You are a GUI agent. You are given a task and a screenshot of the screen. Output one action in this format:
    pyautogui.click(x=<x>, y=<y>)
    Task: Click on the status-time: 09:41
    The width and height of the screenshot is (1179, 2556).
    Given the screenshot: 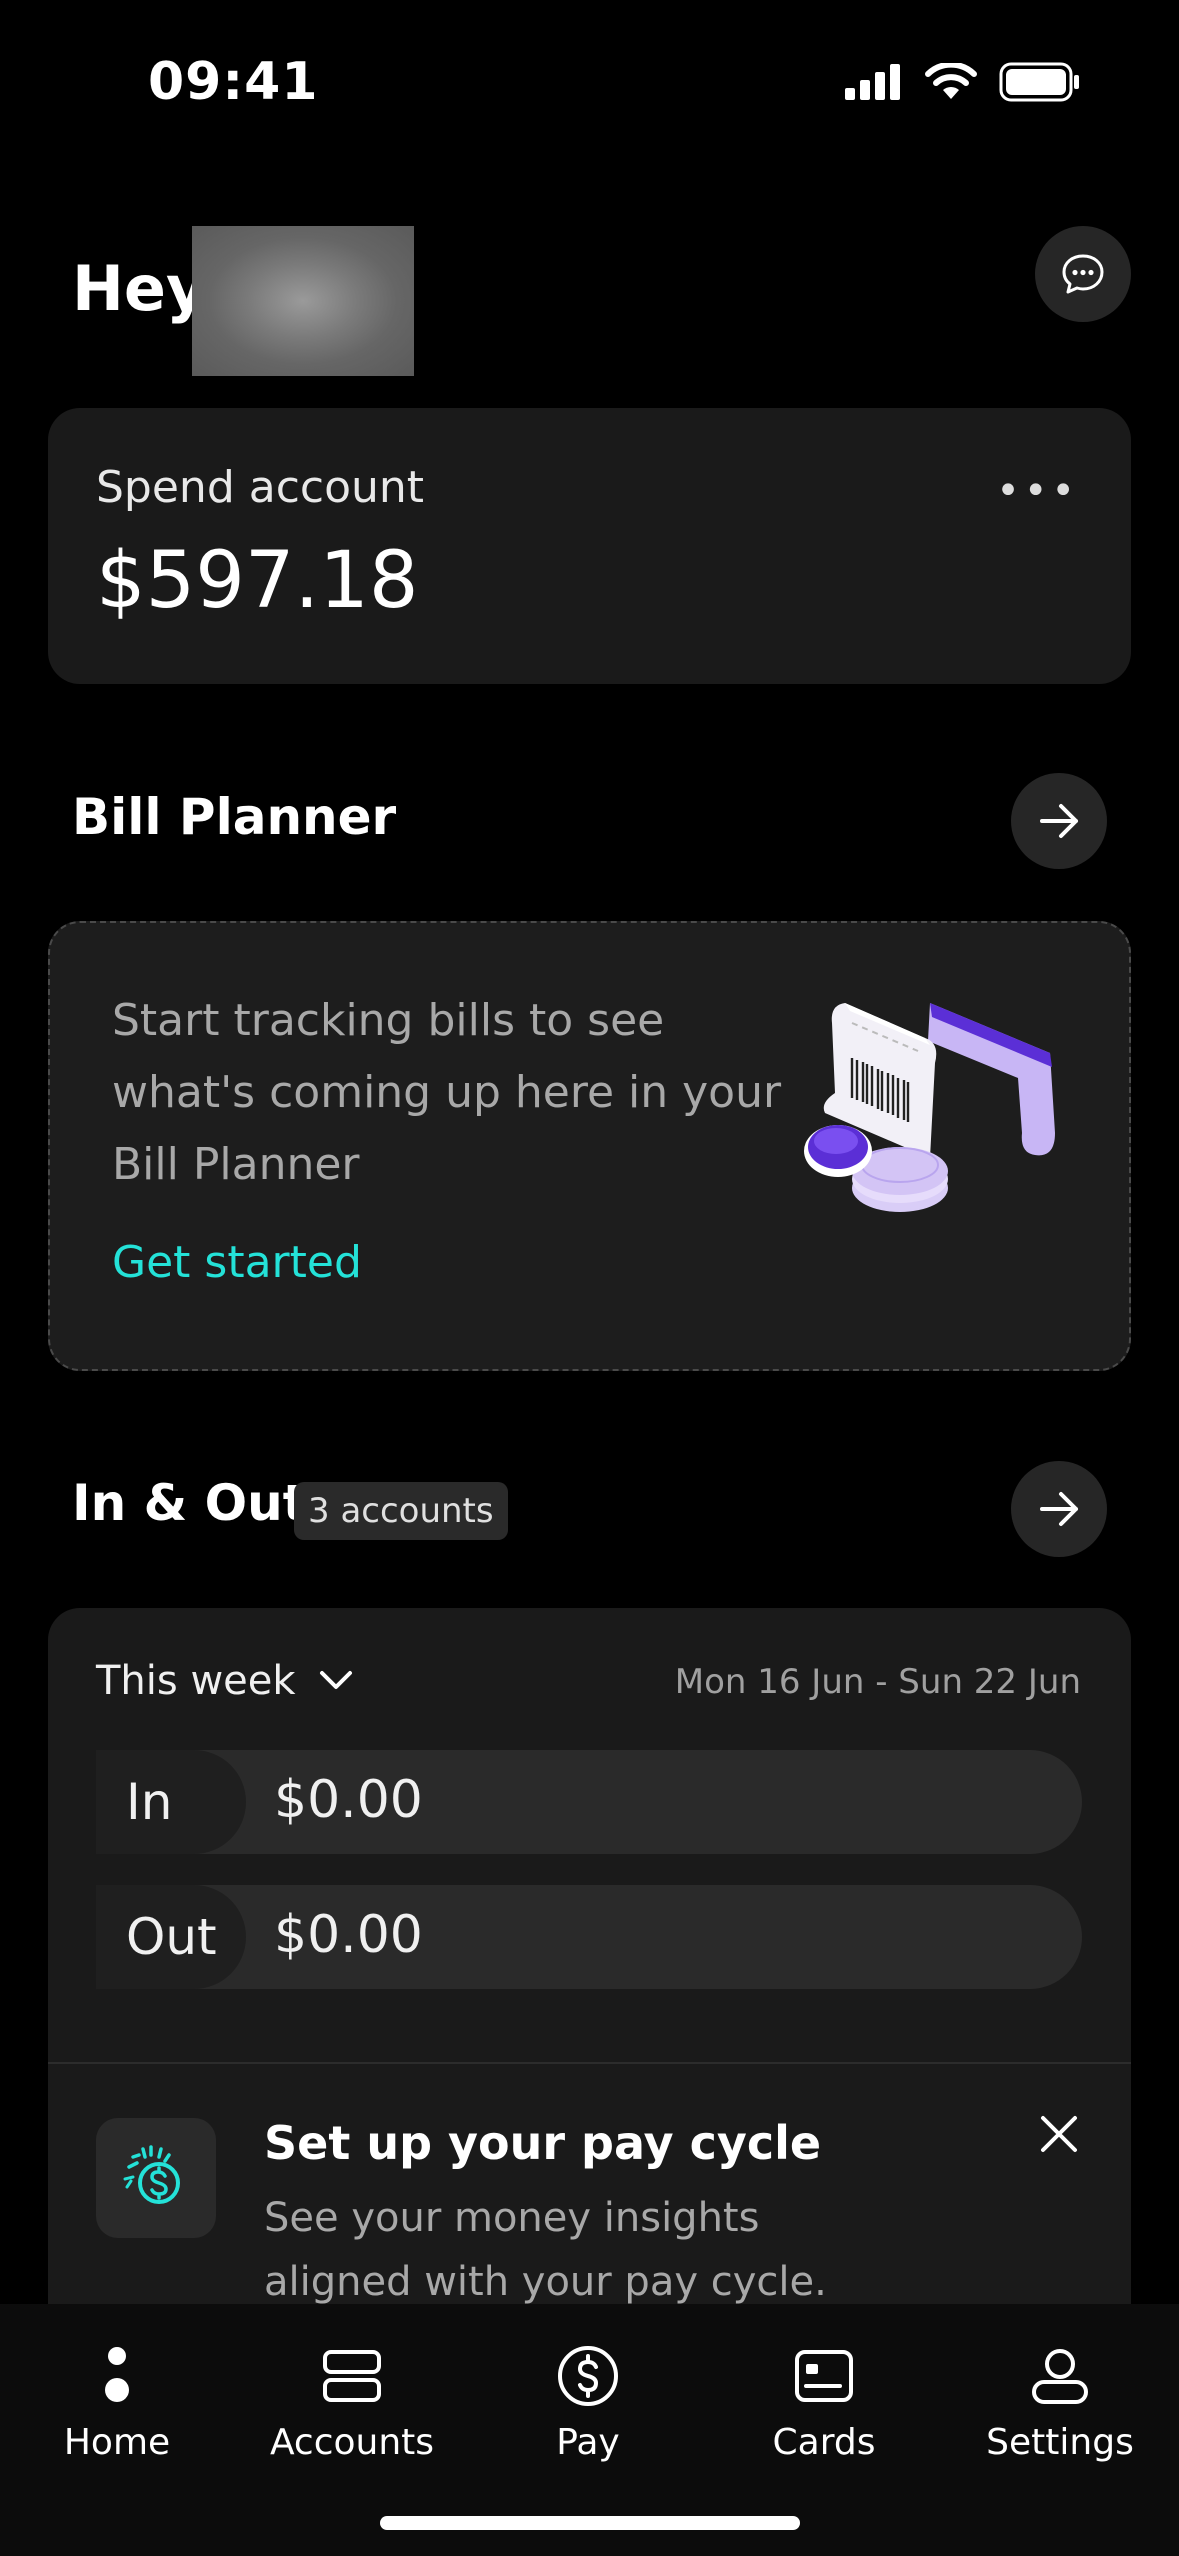 What is the action you would take?
    pyautogui.click(x=233, y=82)
    